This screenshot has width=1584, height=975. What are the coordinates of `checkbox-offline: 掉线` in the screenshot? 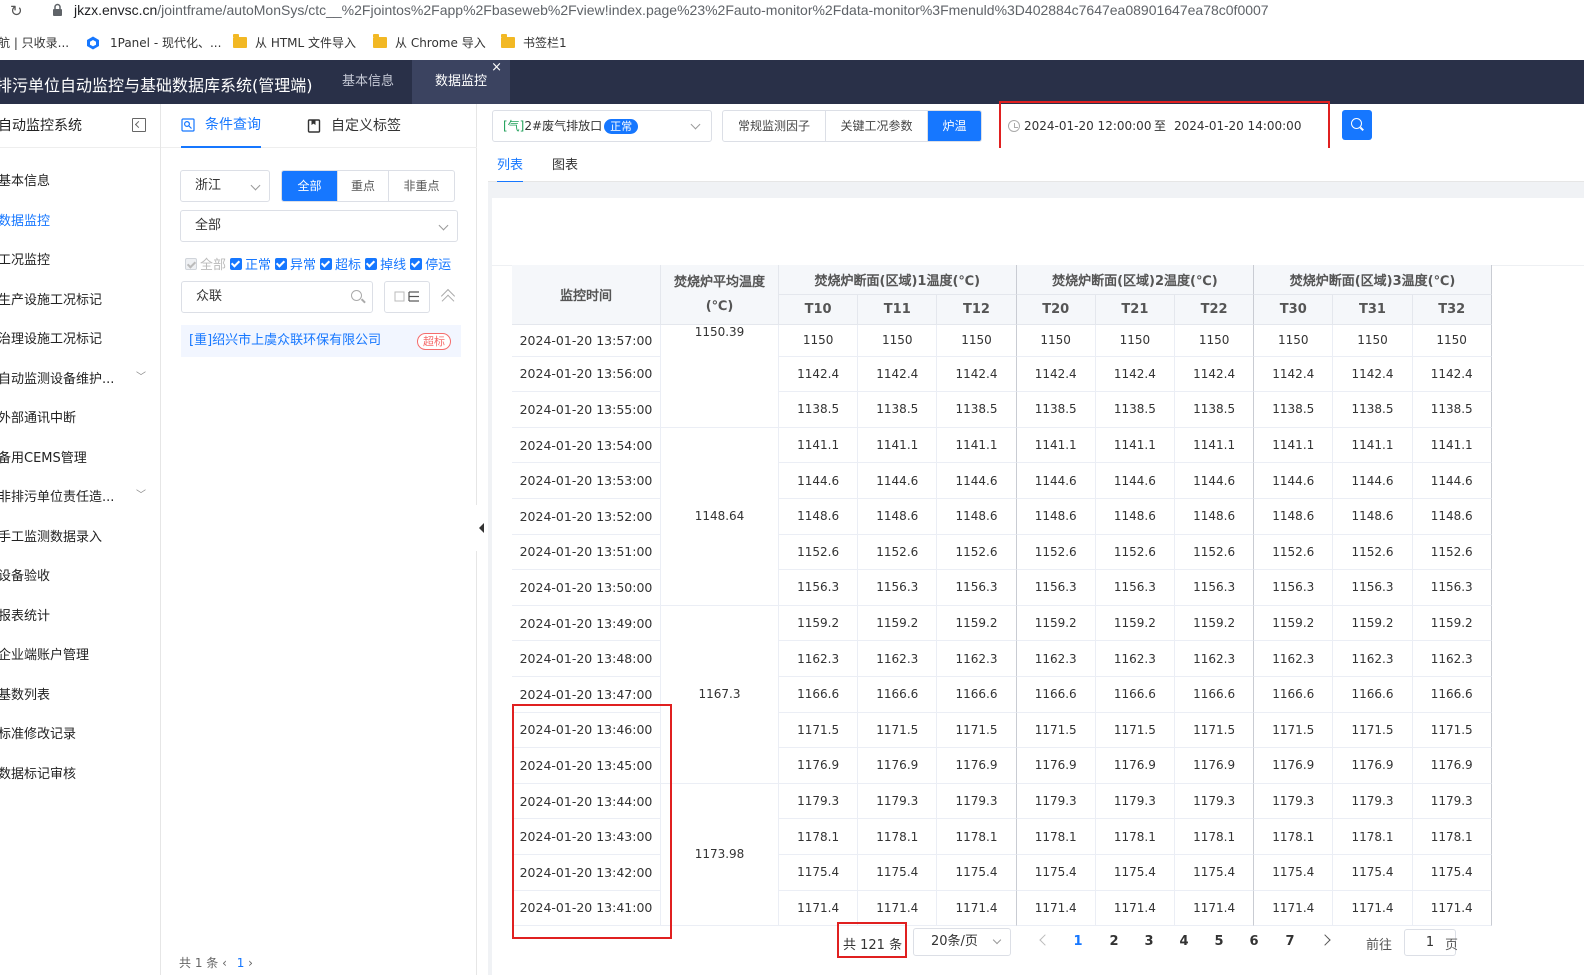 It's located at (385, 263).